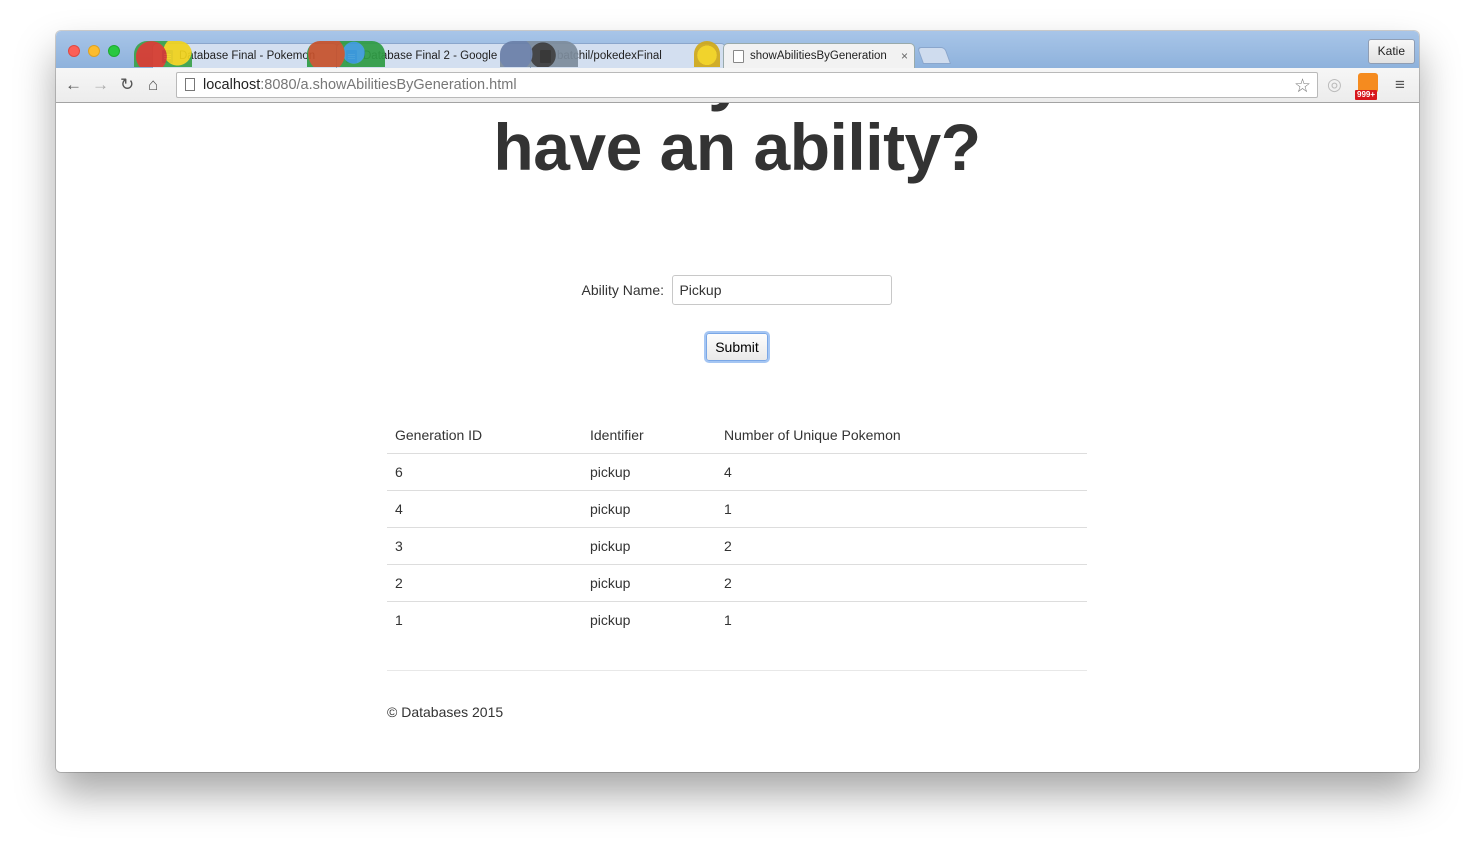 This screenshot has height=853, width=1475. I want to click on generation-id-cell: 3, so click(484, 545).